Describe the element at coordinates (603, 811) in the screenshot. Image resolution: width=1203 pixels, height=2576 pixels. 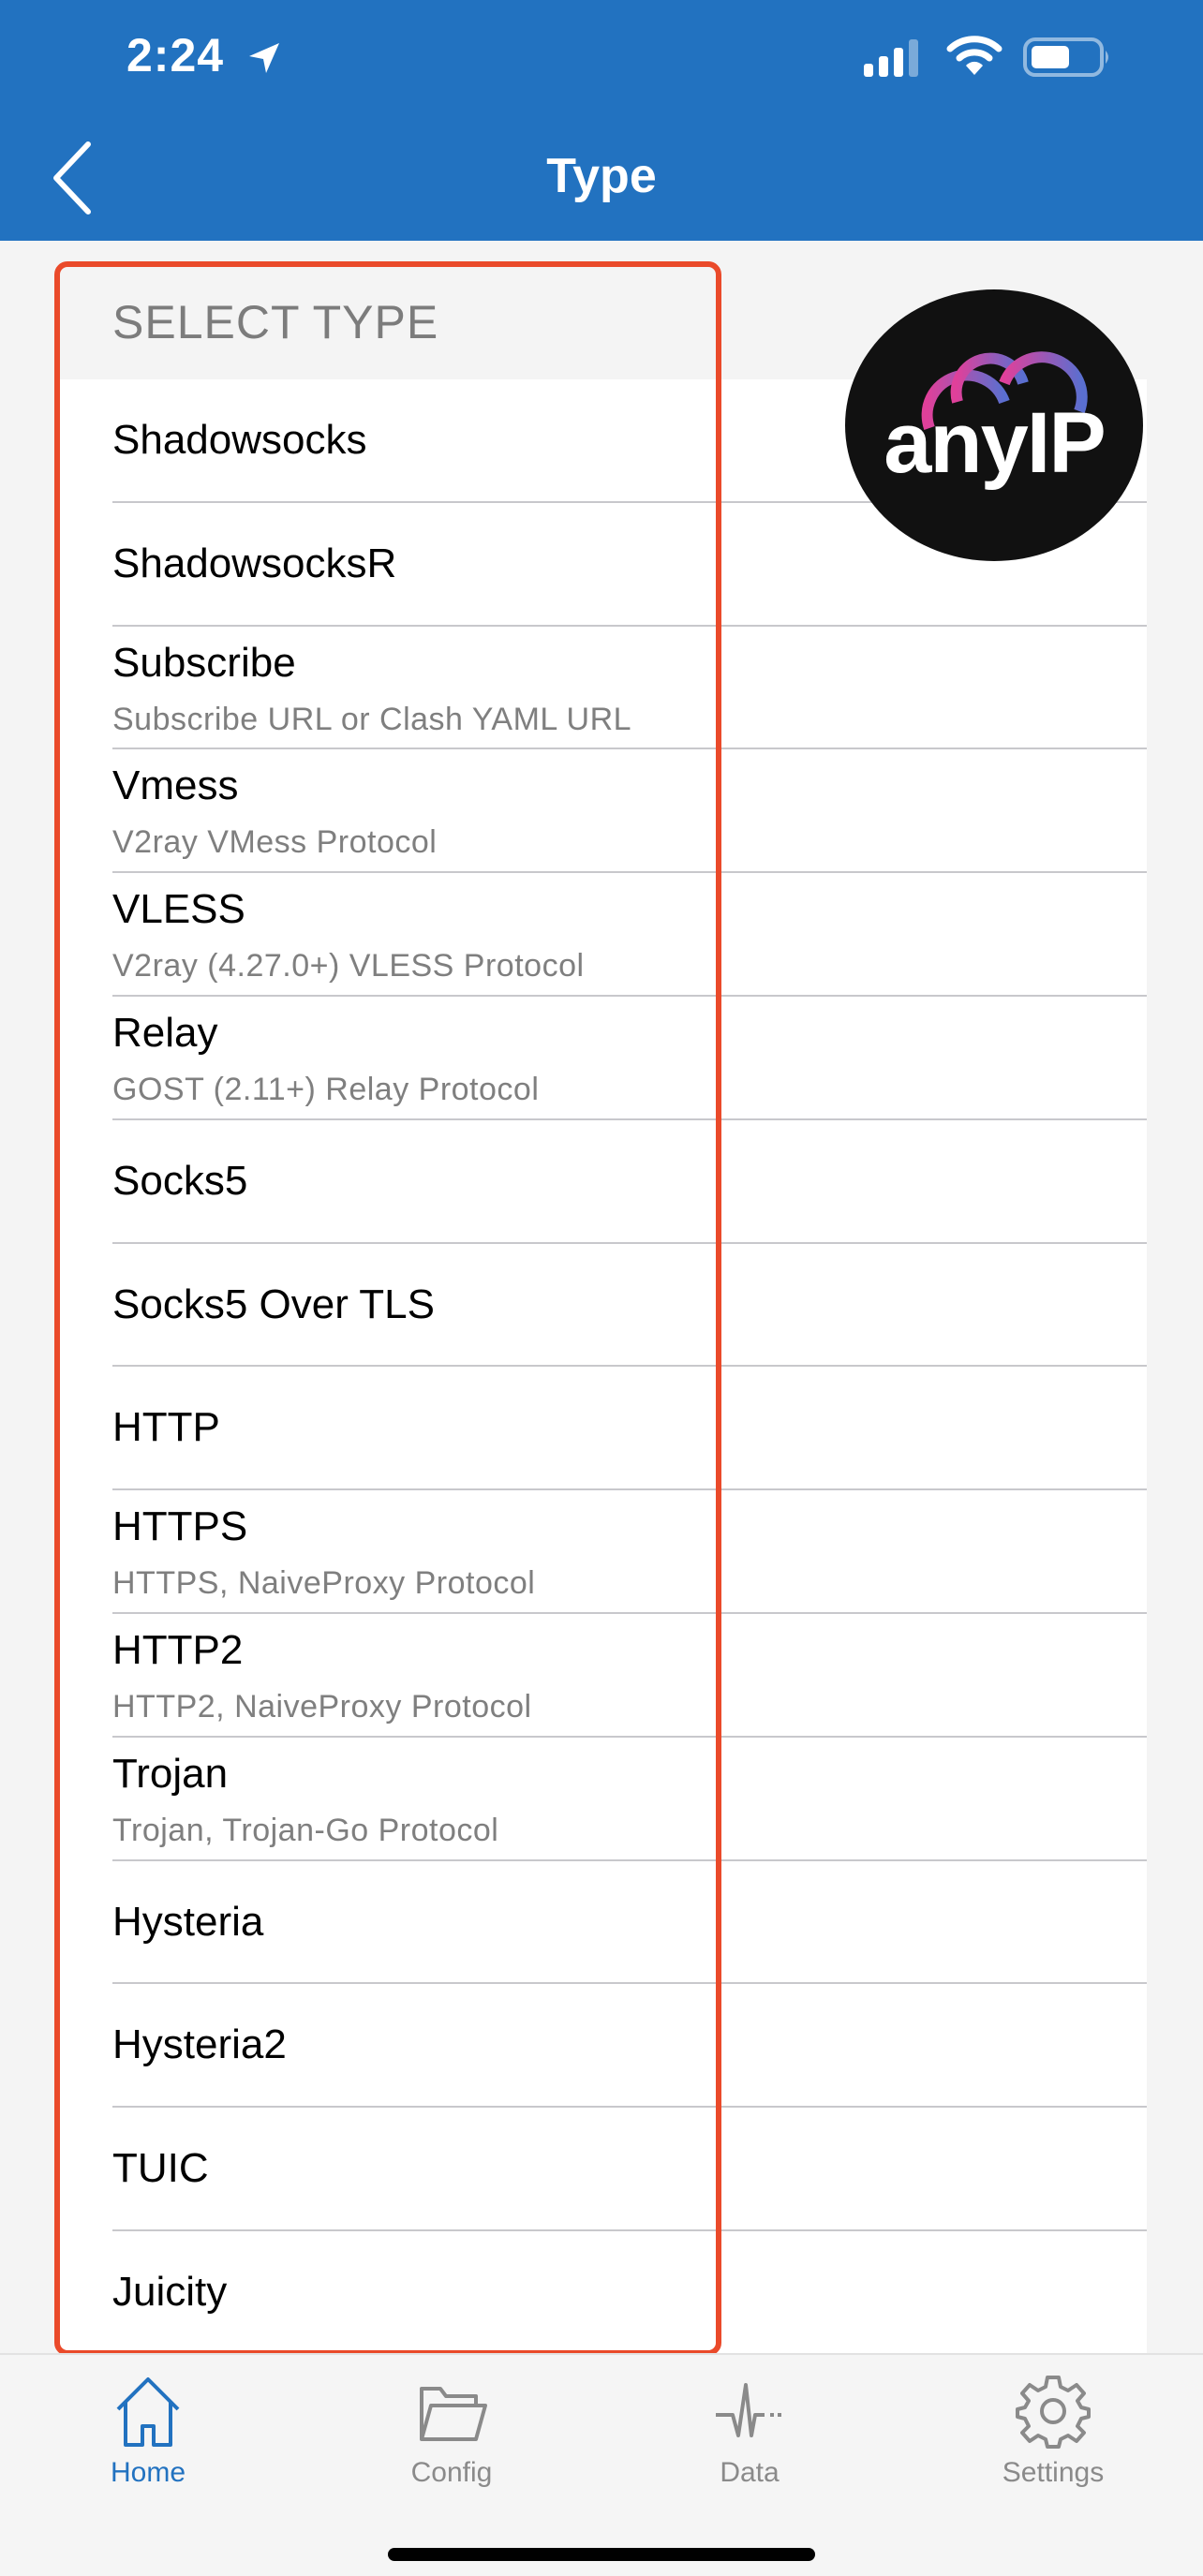
I see `list-item: Vmess V2ray VMess Protocol` at that location.